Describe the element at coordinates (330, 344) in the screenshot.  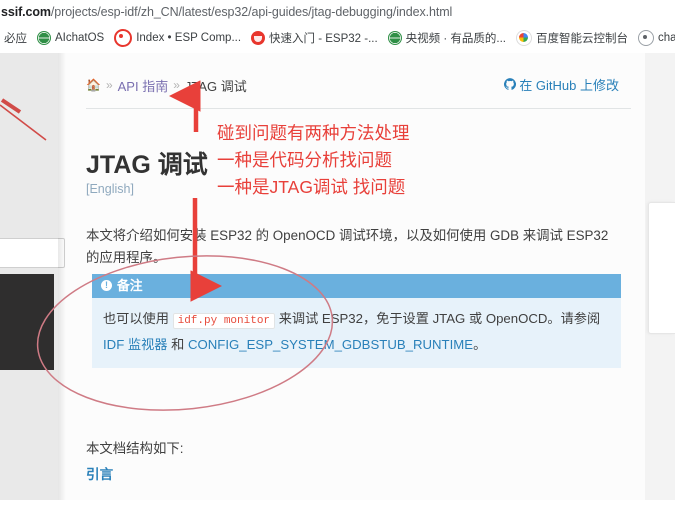
I see `gdbstub-runtime-link: CONFIG_ESP_SYSTEM_GDBSTUB_RUNTIME` at that location.